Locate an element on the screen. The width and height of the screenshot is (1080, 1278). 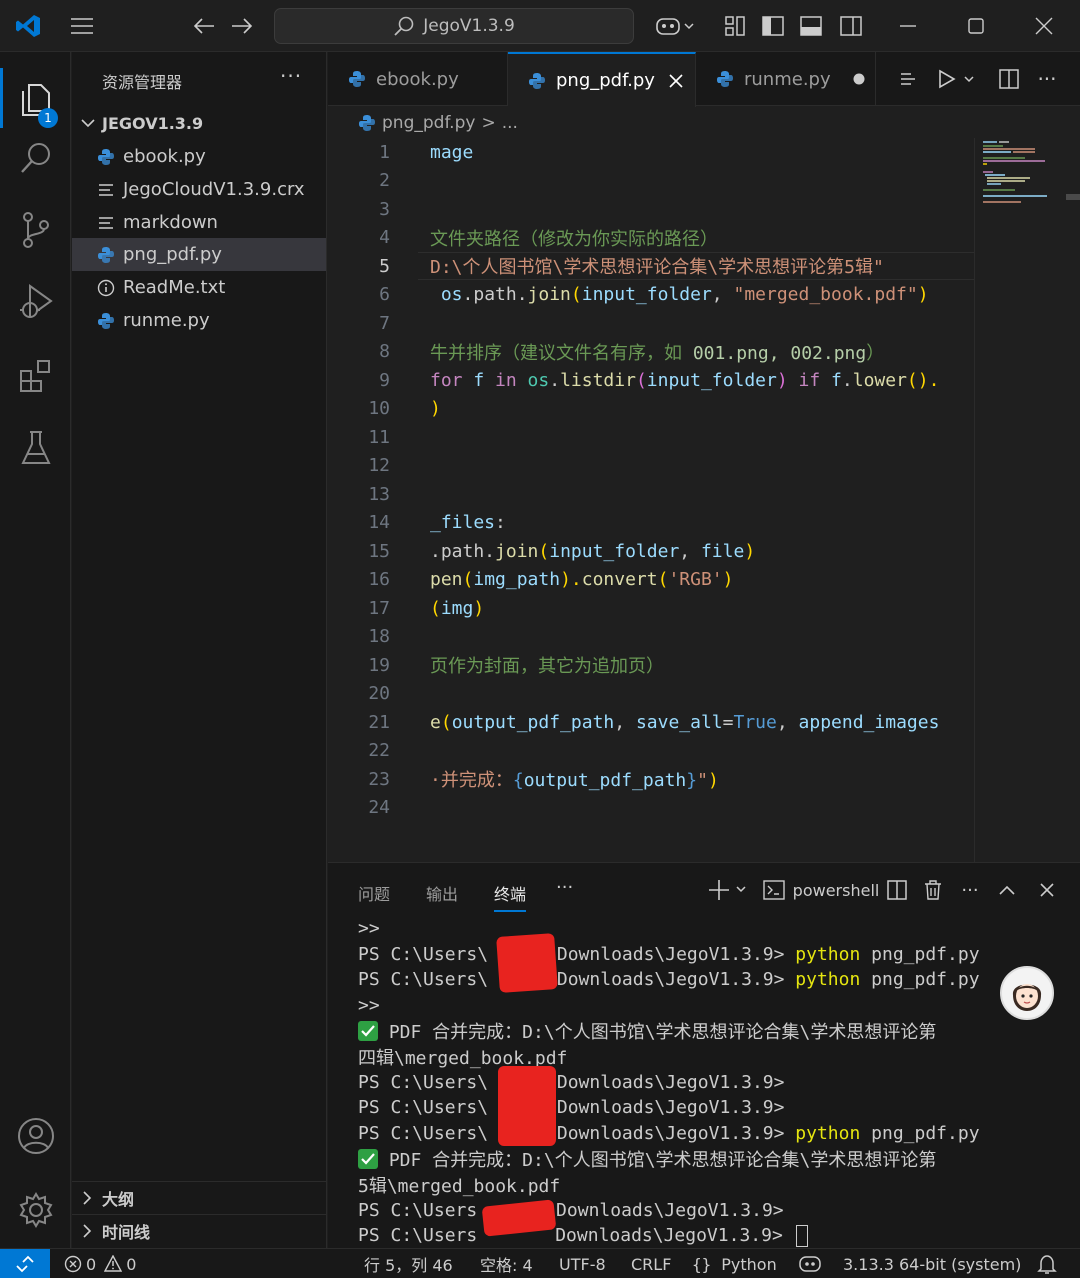
toggle-panel-icon is located at coordinates (811, 26).